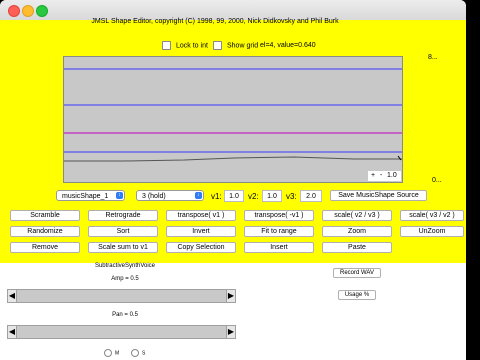 This screenshot has height=360, width=480. Describe the element at coordinates (45, 247) in the screenshot. I see `remove-button: Remove` at that location.